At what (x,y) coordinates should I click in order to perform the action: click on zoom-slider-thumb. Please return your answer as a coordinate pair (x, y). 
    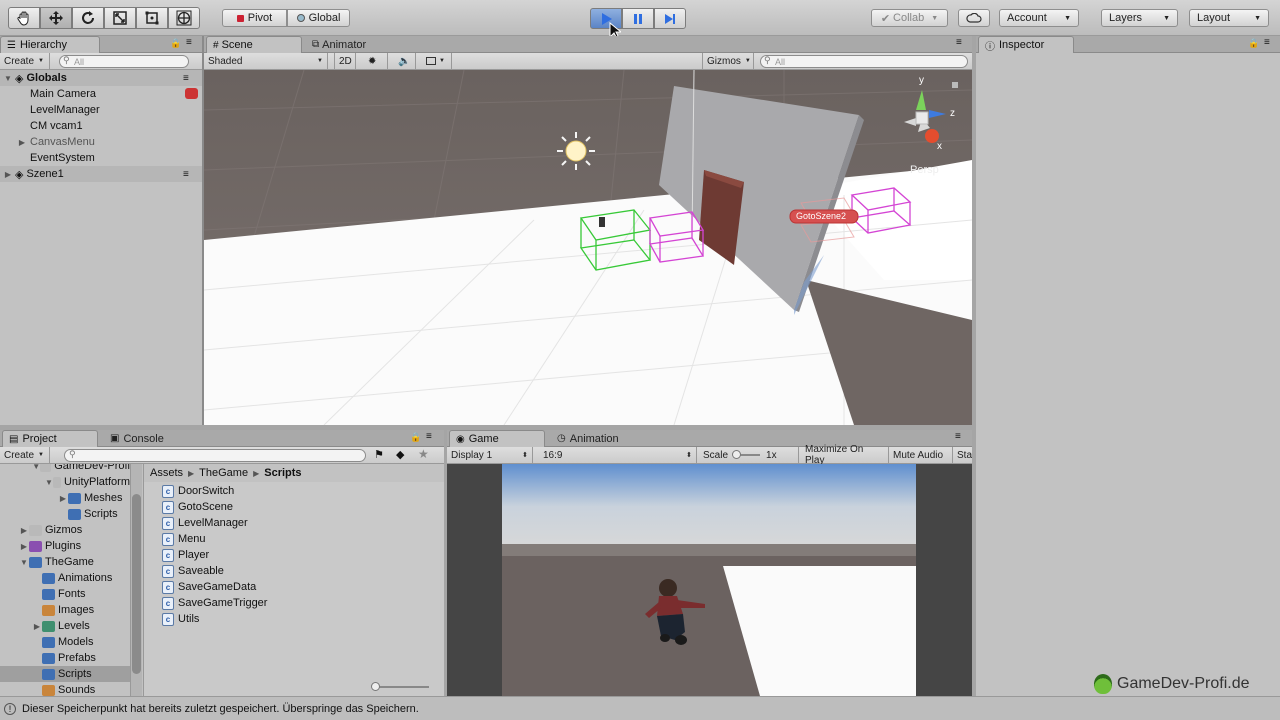
    Looking at the image, I should click on (375, 686).